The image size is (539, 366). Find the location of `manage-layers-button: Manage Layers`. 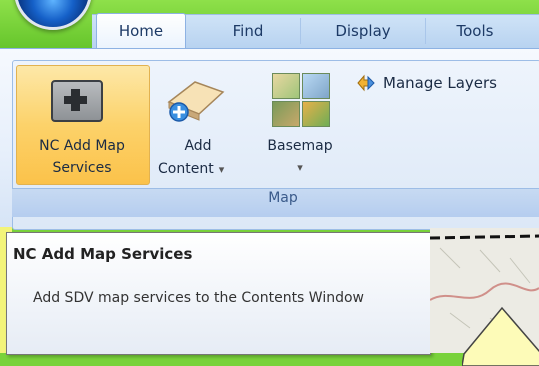

manage-layers-button: Manage Layers is located at coordinates (426, 83).